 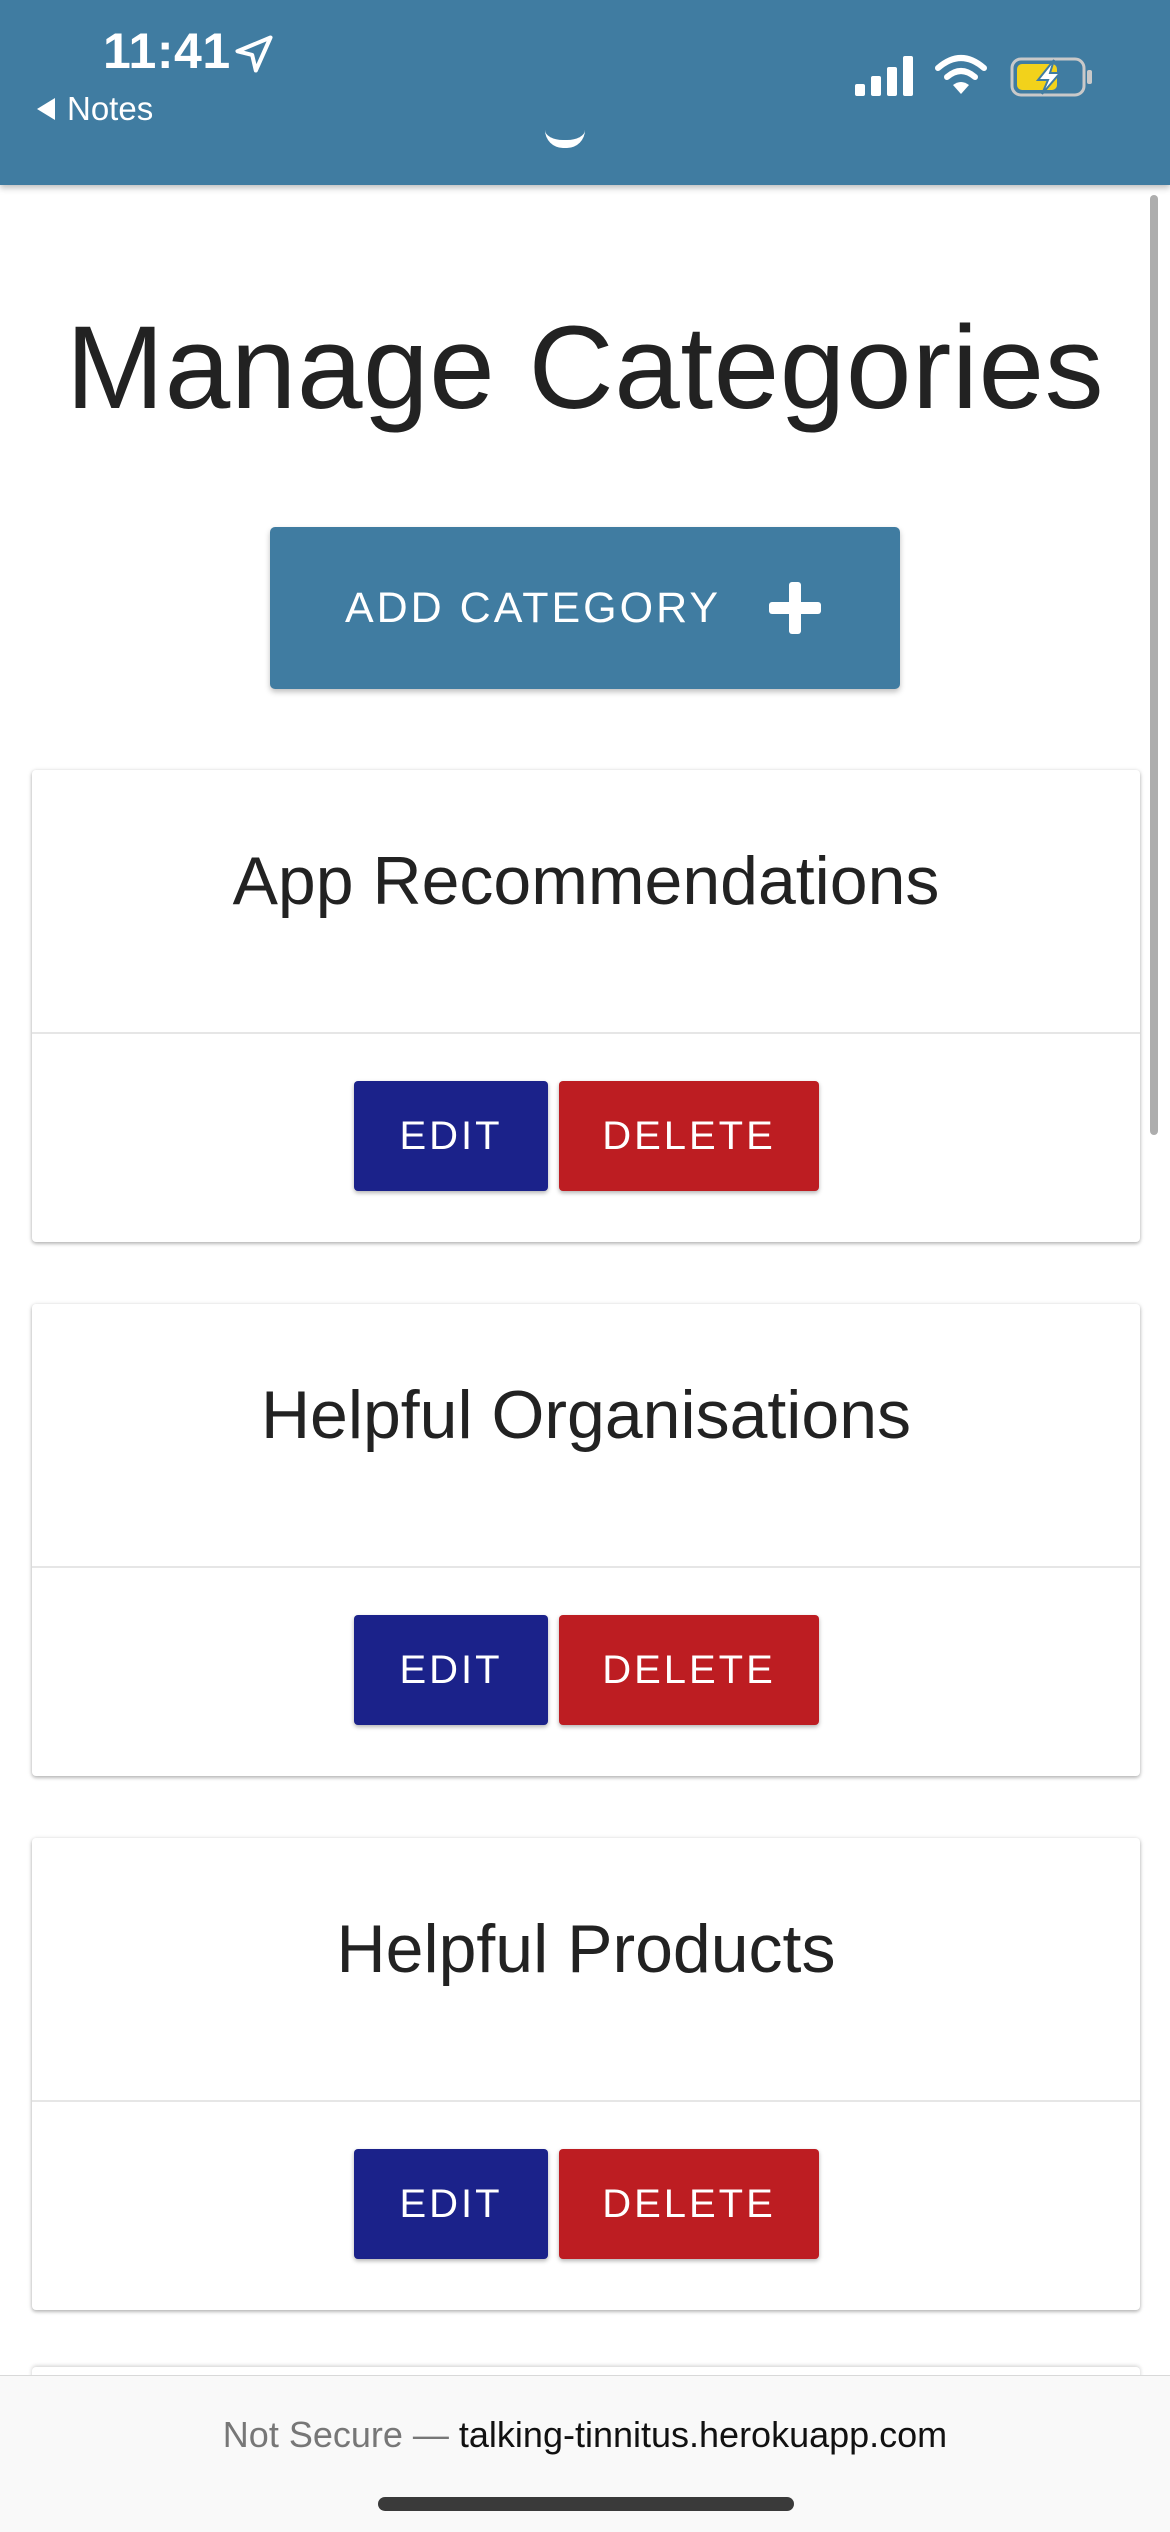 What do you see at coordinates (961, 74) in the screenshot?
I see `wifi-icon` at bounding box center [961, 74].